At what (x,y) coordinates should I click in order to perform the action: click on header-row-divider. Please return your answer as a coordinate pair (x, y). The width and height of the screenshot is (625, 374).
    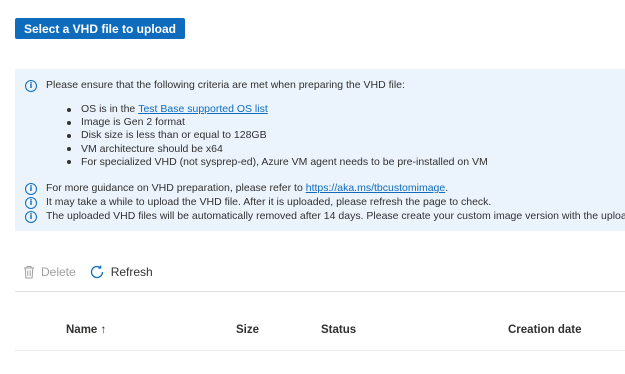
    Looking at the image, I should click on (320, 350).